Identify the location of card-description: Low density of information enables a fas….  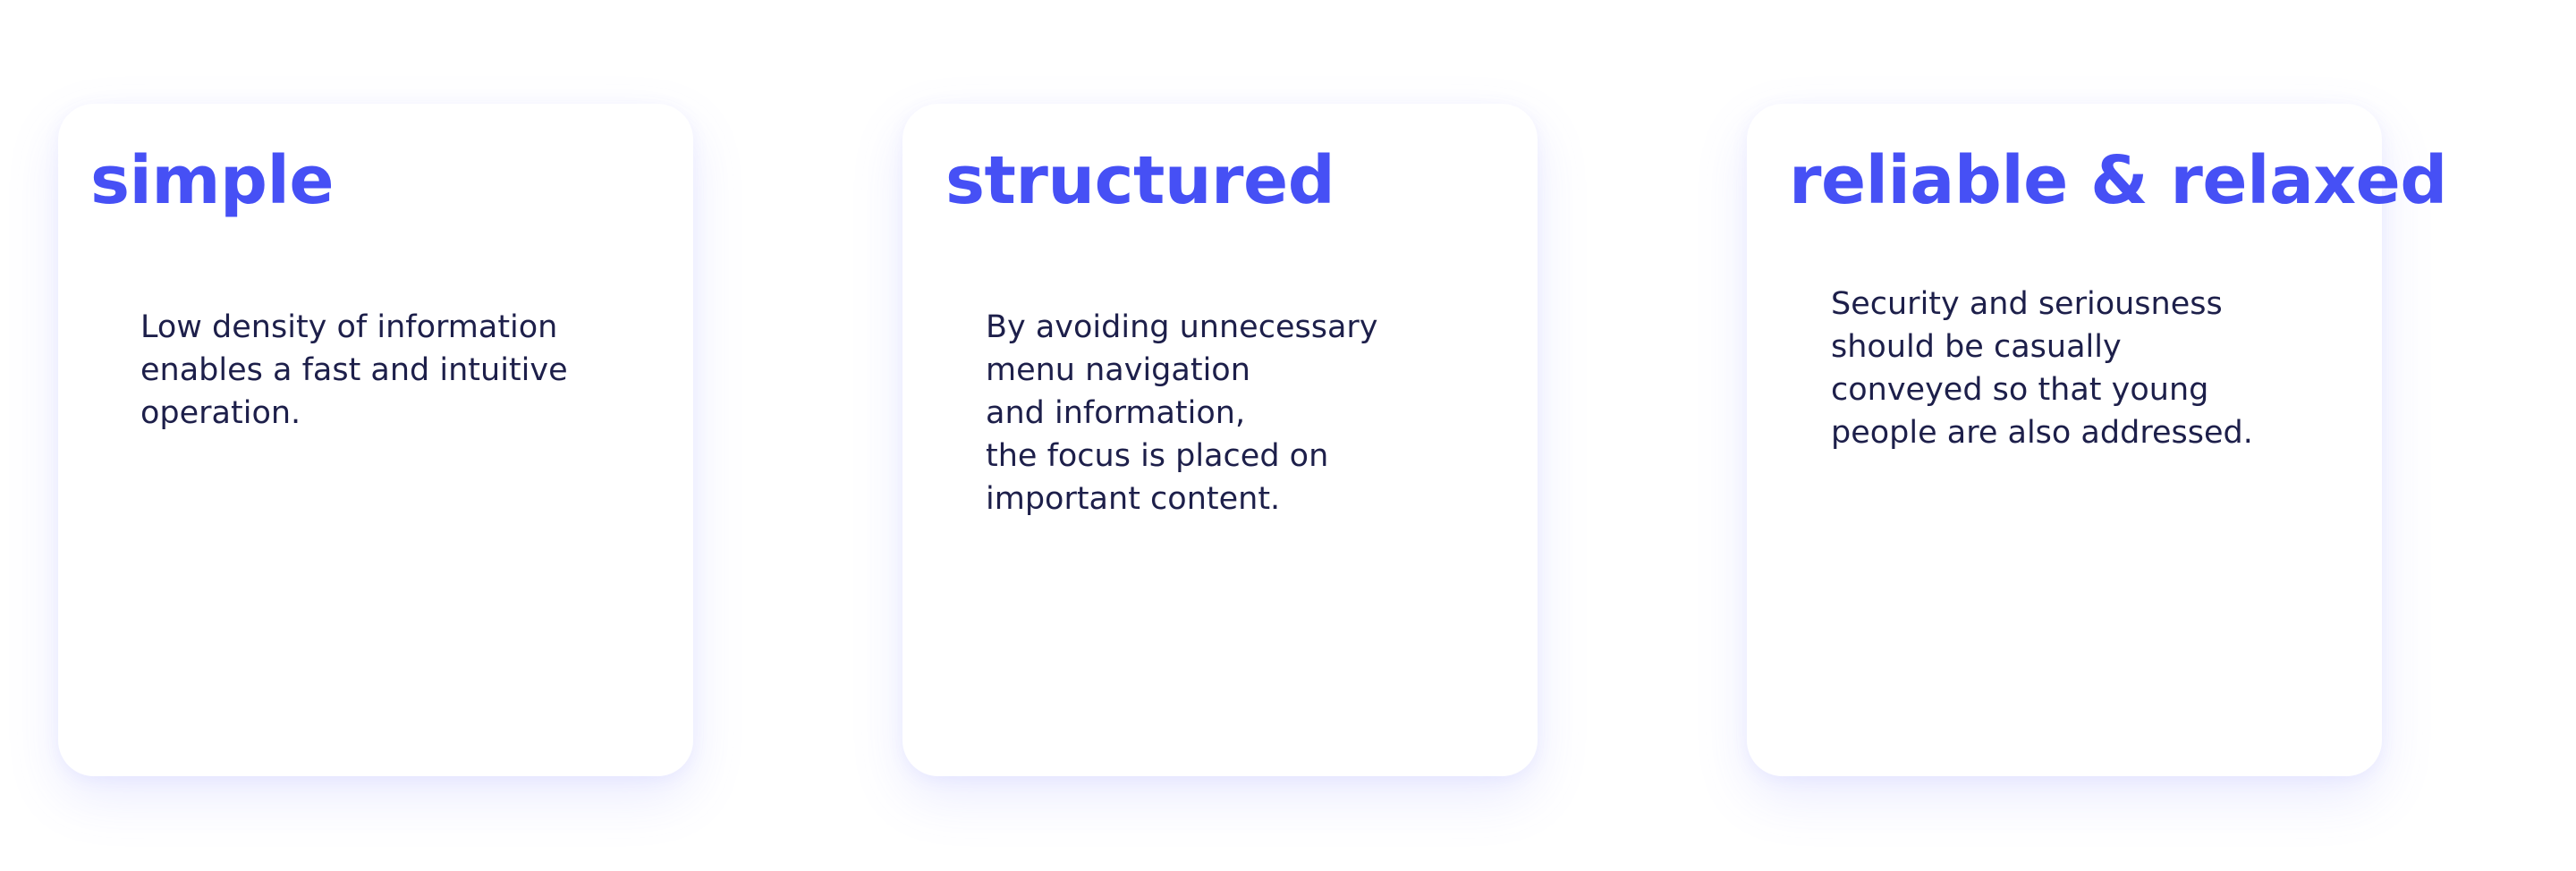
(354, 370).